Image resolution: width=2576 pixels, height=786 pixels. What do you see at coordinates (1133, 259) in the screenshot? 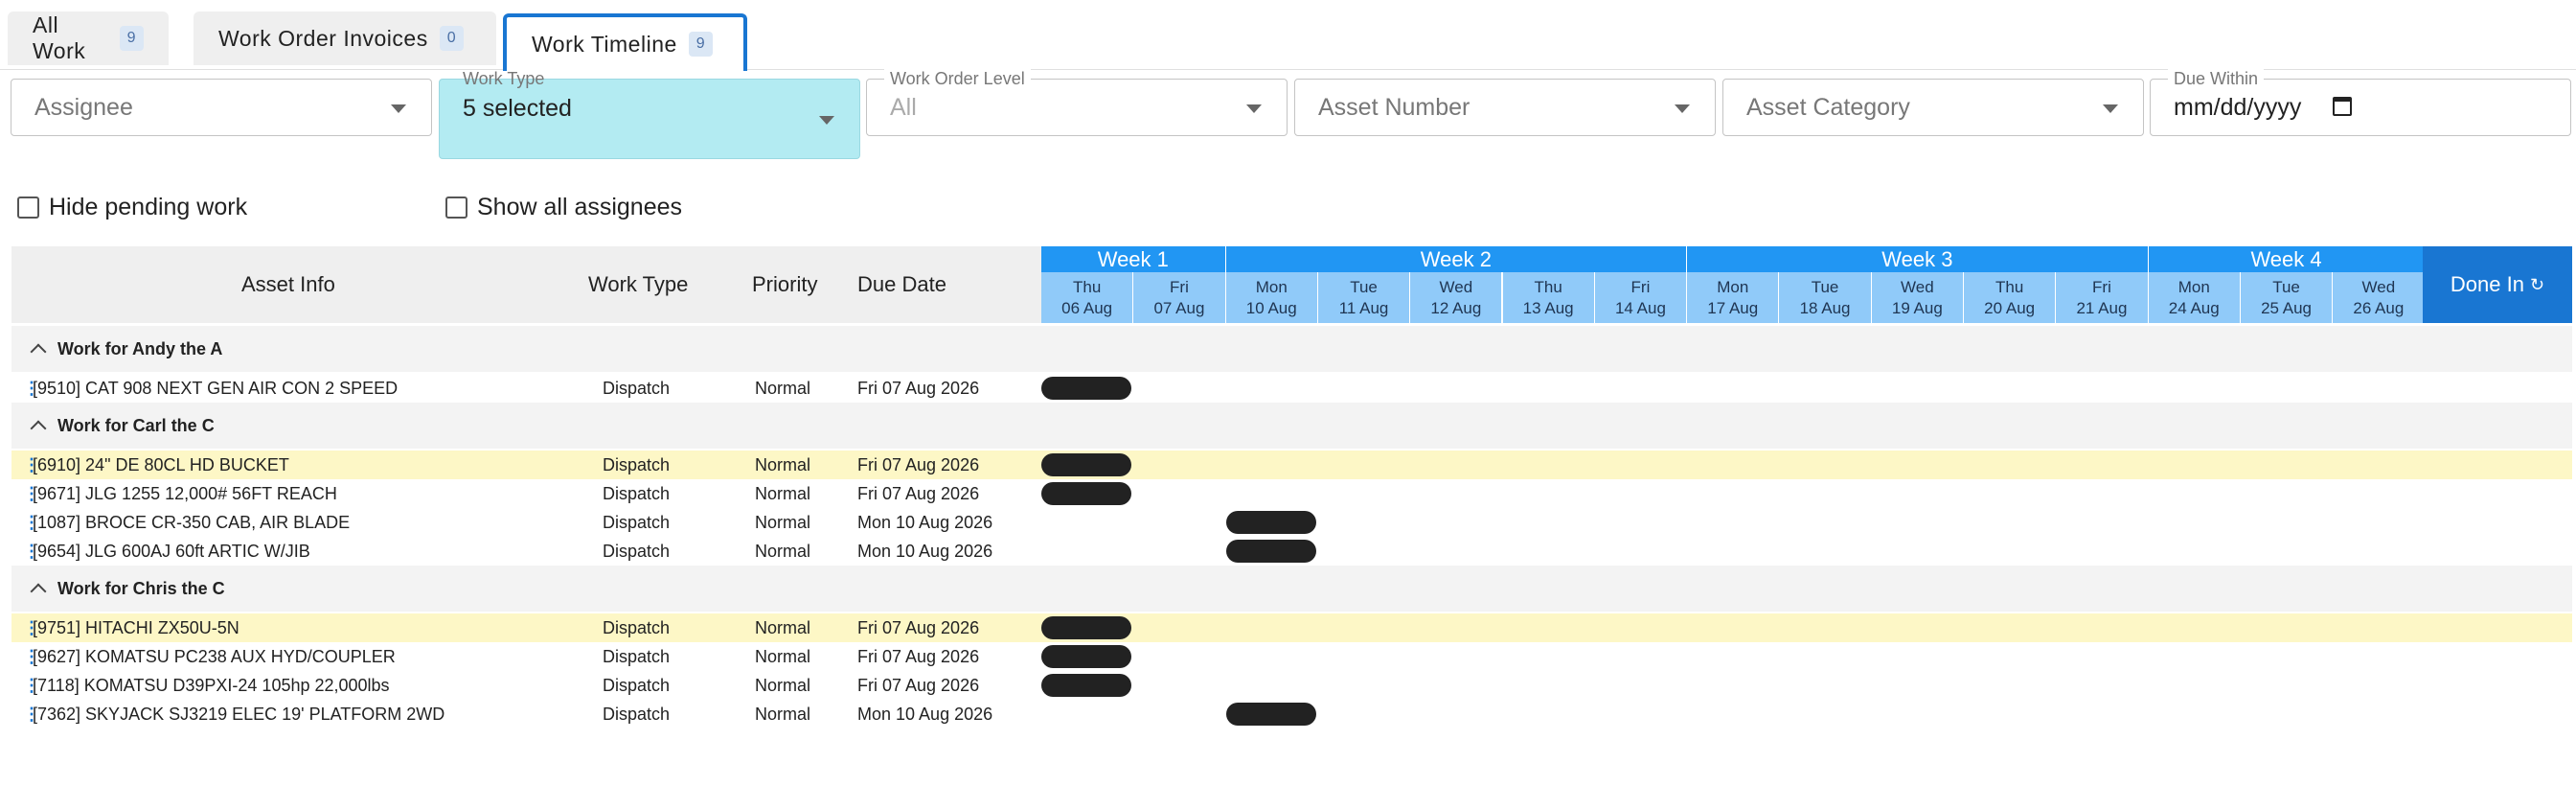
I see `week-header: Week 1` at bounding box center [1133, 259].